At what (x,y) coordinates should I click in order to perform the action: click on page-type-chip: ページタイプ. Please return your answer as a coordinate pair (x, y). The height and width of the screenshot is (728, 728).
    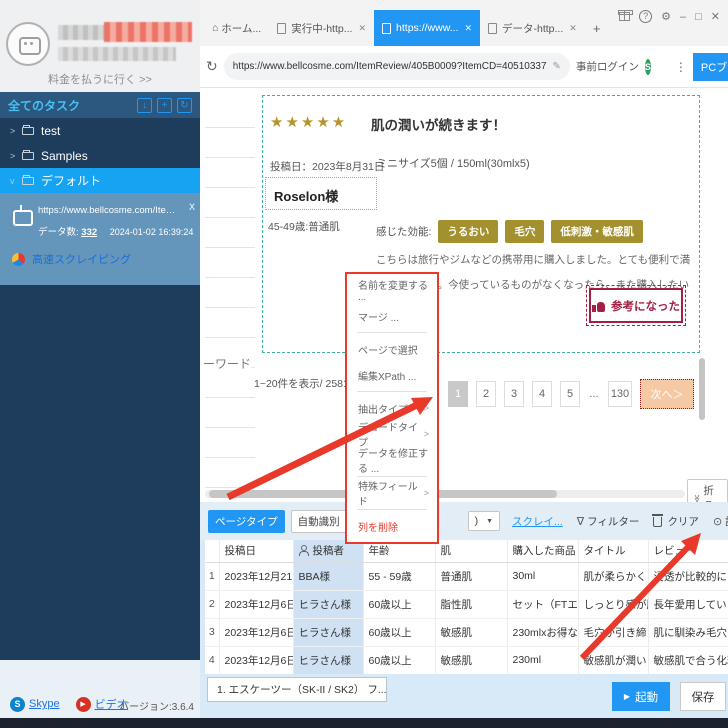
    Looking at the image, I should click on (246, 521).